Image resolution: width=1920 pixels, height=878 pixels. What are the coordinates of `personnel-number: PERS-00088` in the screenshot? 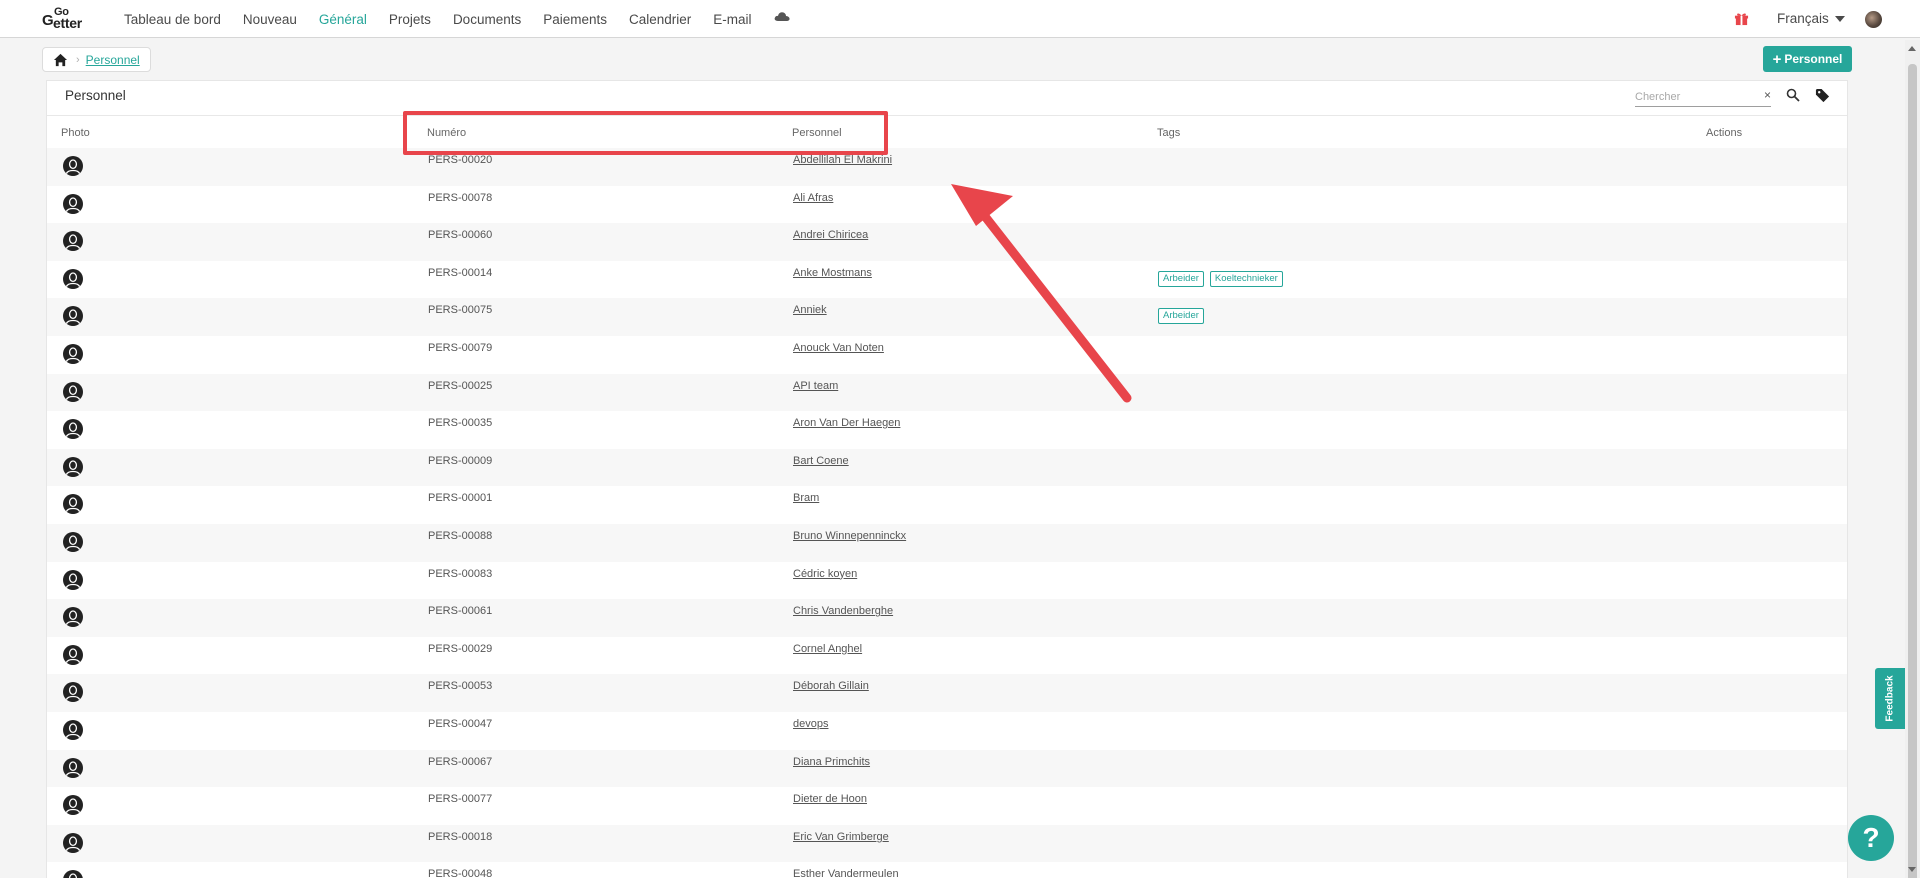 It's located at (460, 536).